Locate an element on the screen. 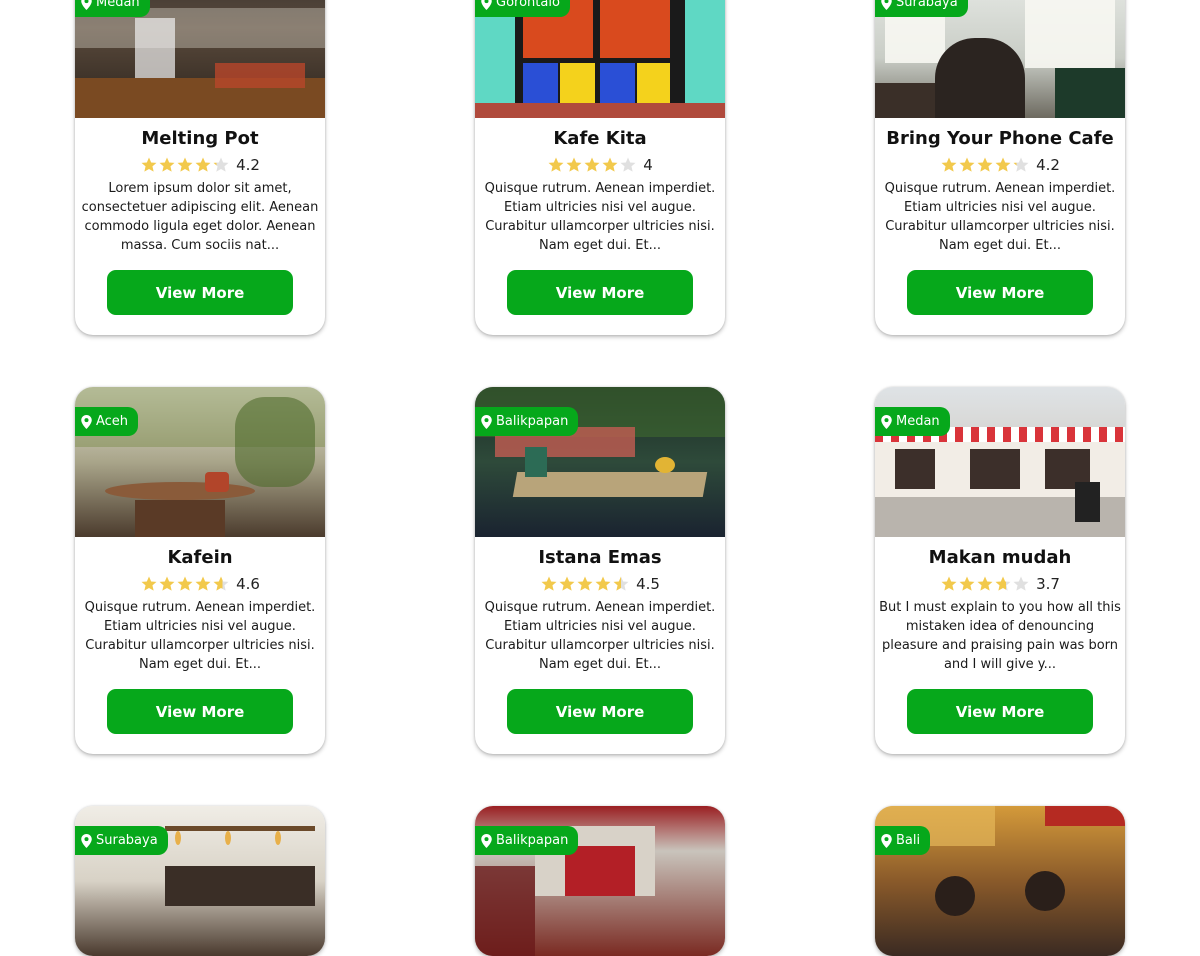 Image resolution: width=1200 pixels, height=956 pixels. rating-value: 4 is located at coordinates (648, 165).